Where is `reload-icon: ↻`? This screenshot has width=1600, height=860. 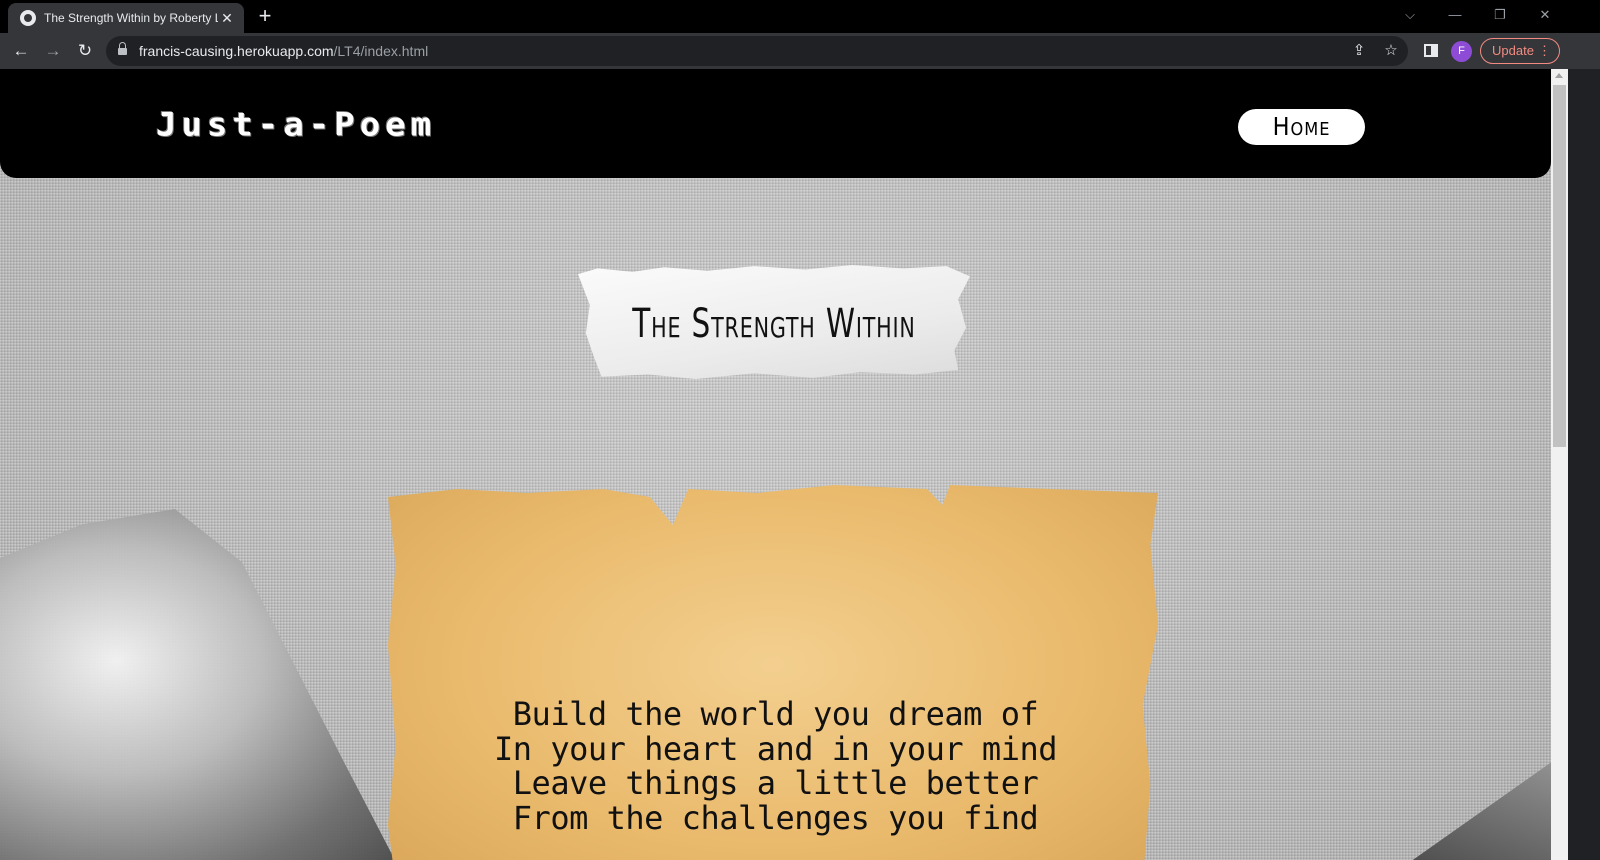
reload-icon: ↻ is located at coordinates (85, 51).